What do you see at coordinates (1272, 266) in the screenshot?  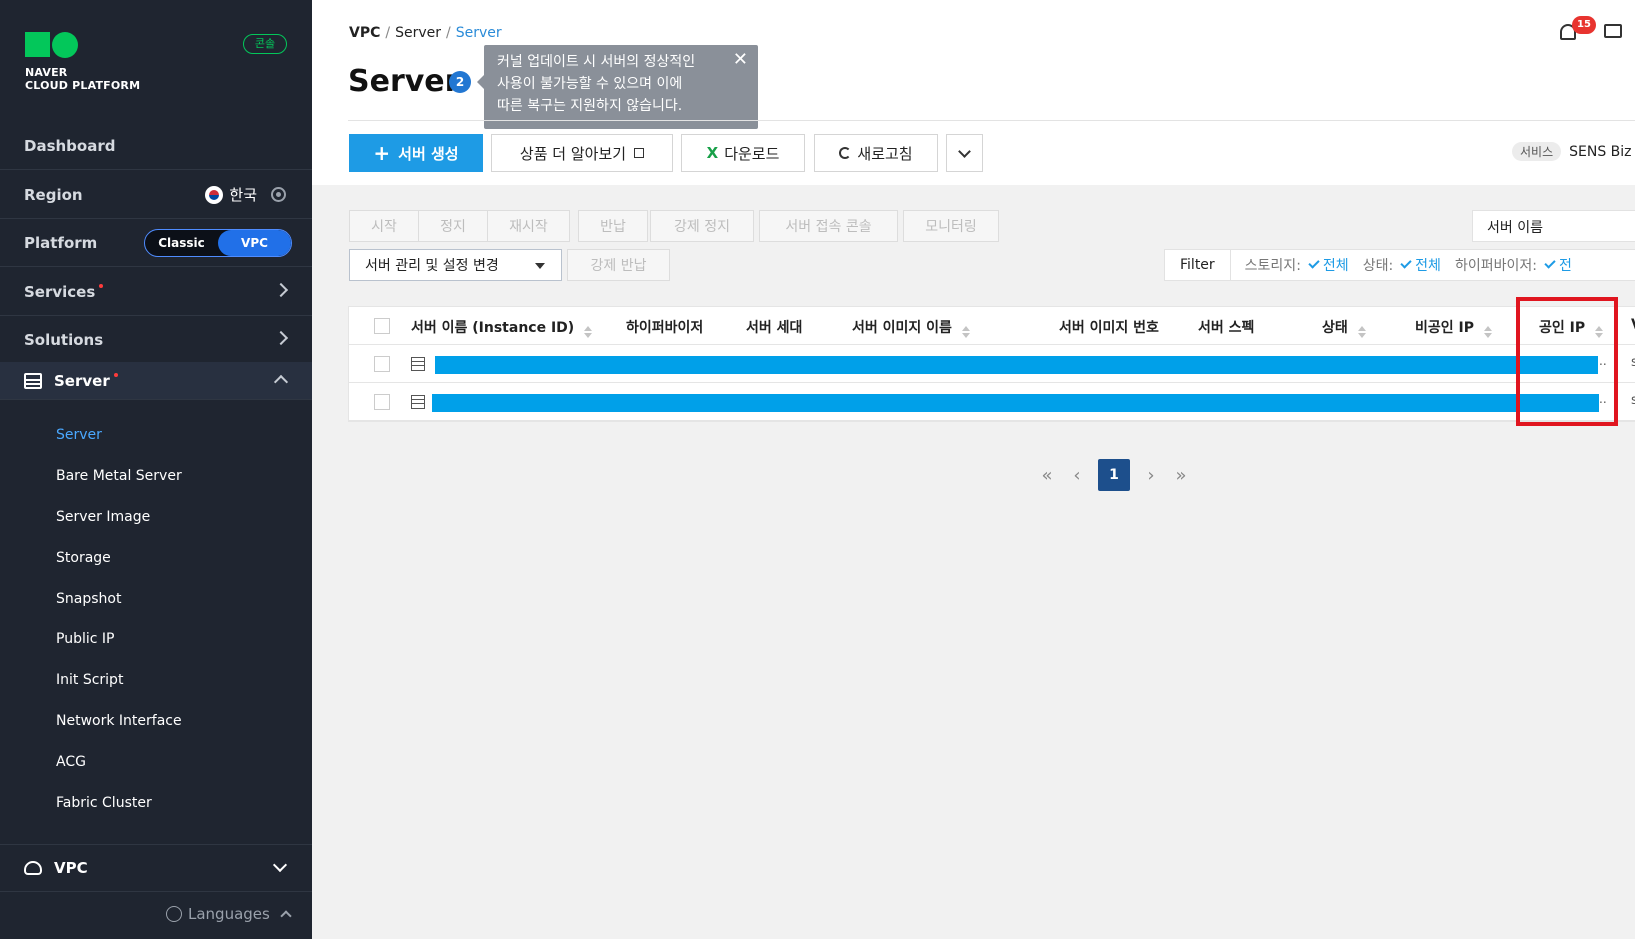 I see `filter-storage-label: 스토리지:` at bounding box center [1272, 266].